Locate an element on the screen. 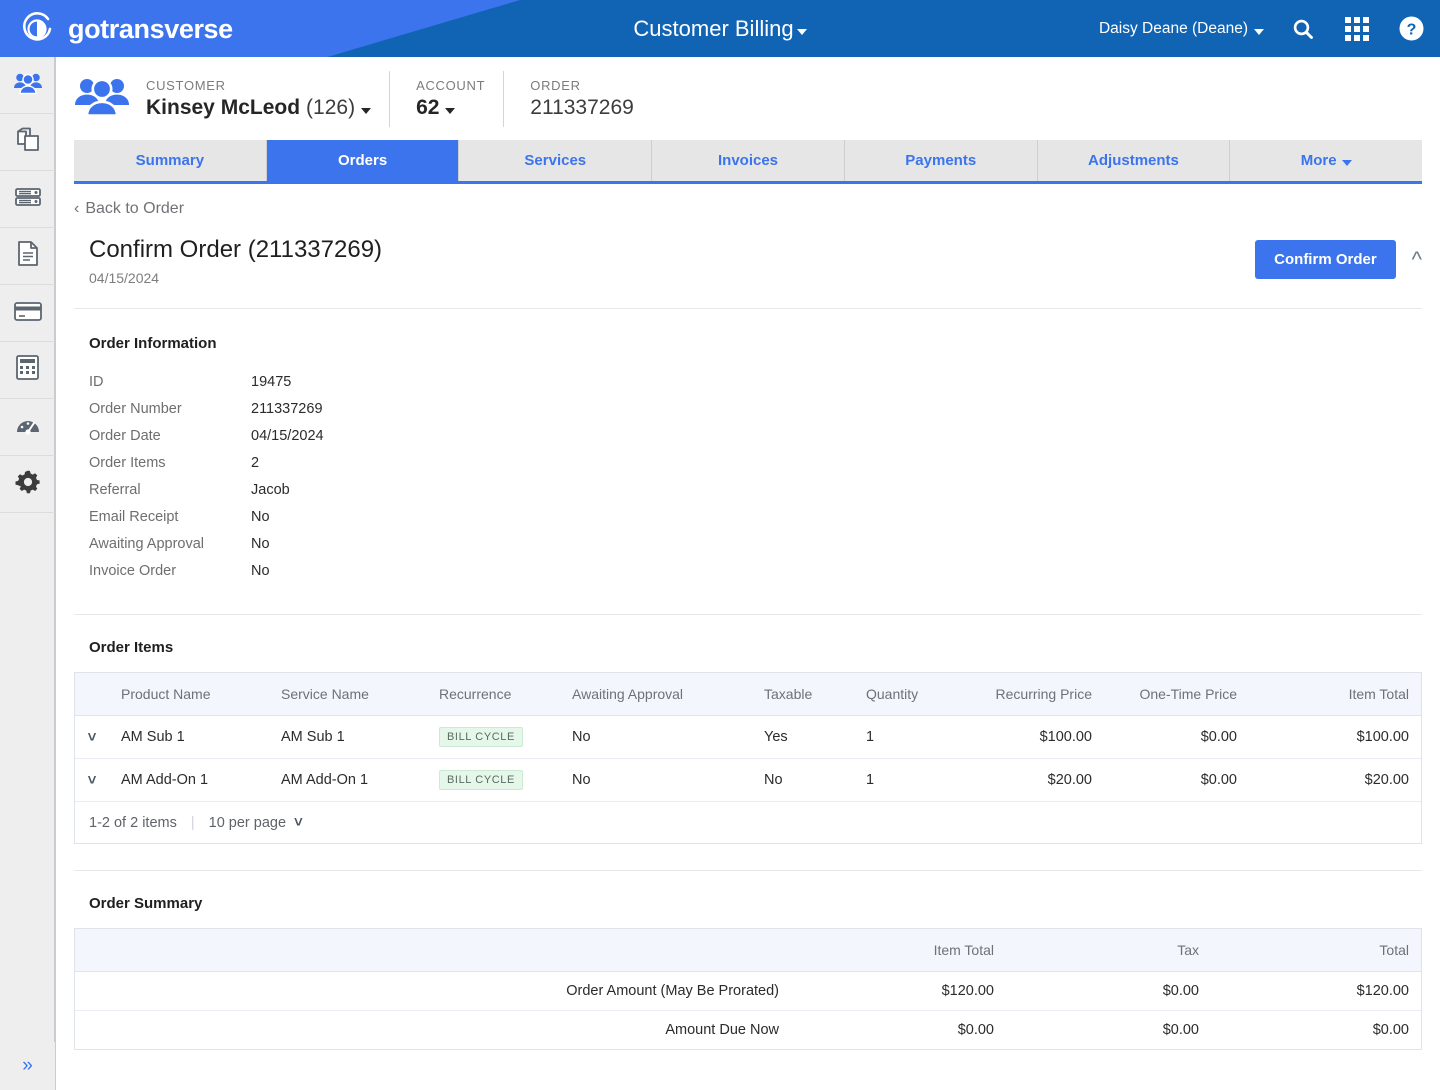 The height and width of the screenshot is (1090, 1440). info-row: Order Number 211337269 is located at coordinates (764, 408).